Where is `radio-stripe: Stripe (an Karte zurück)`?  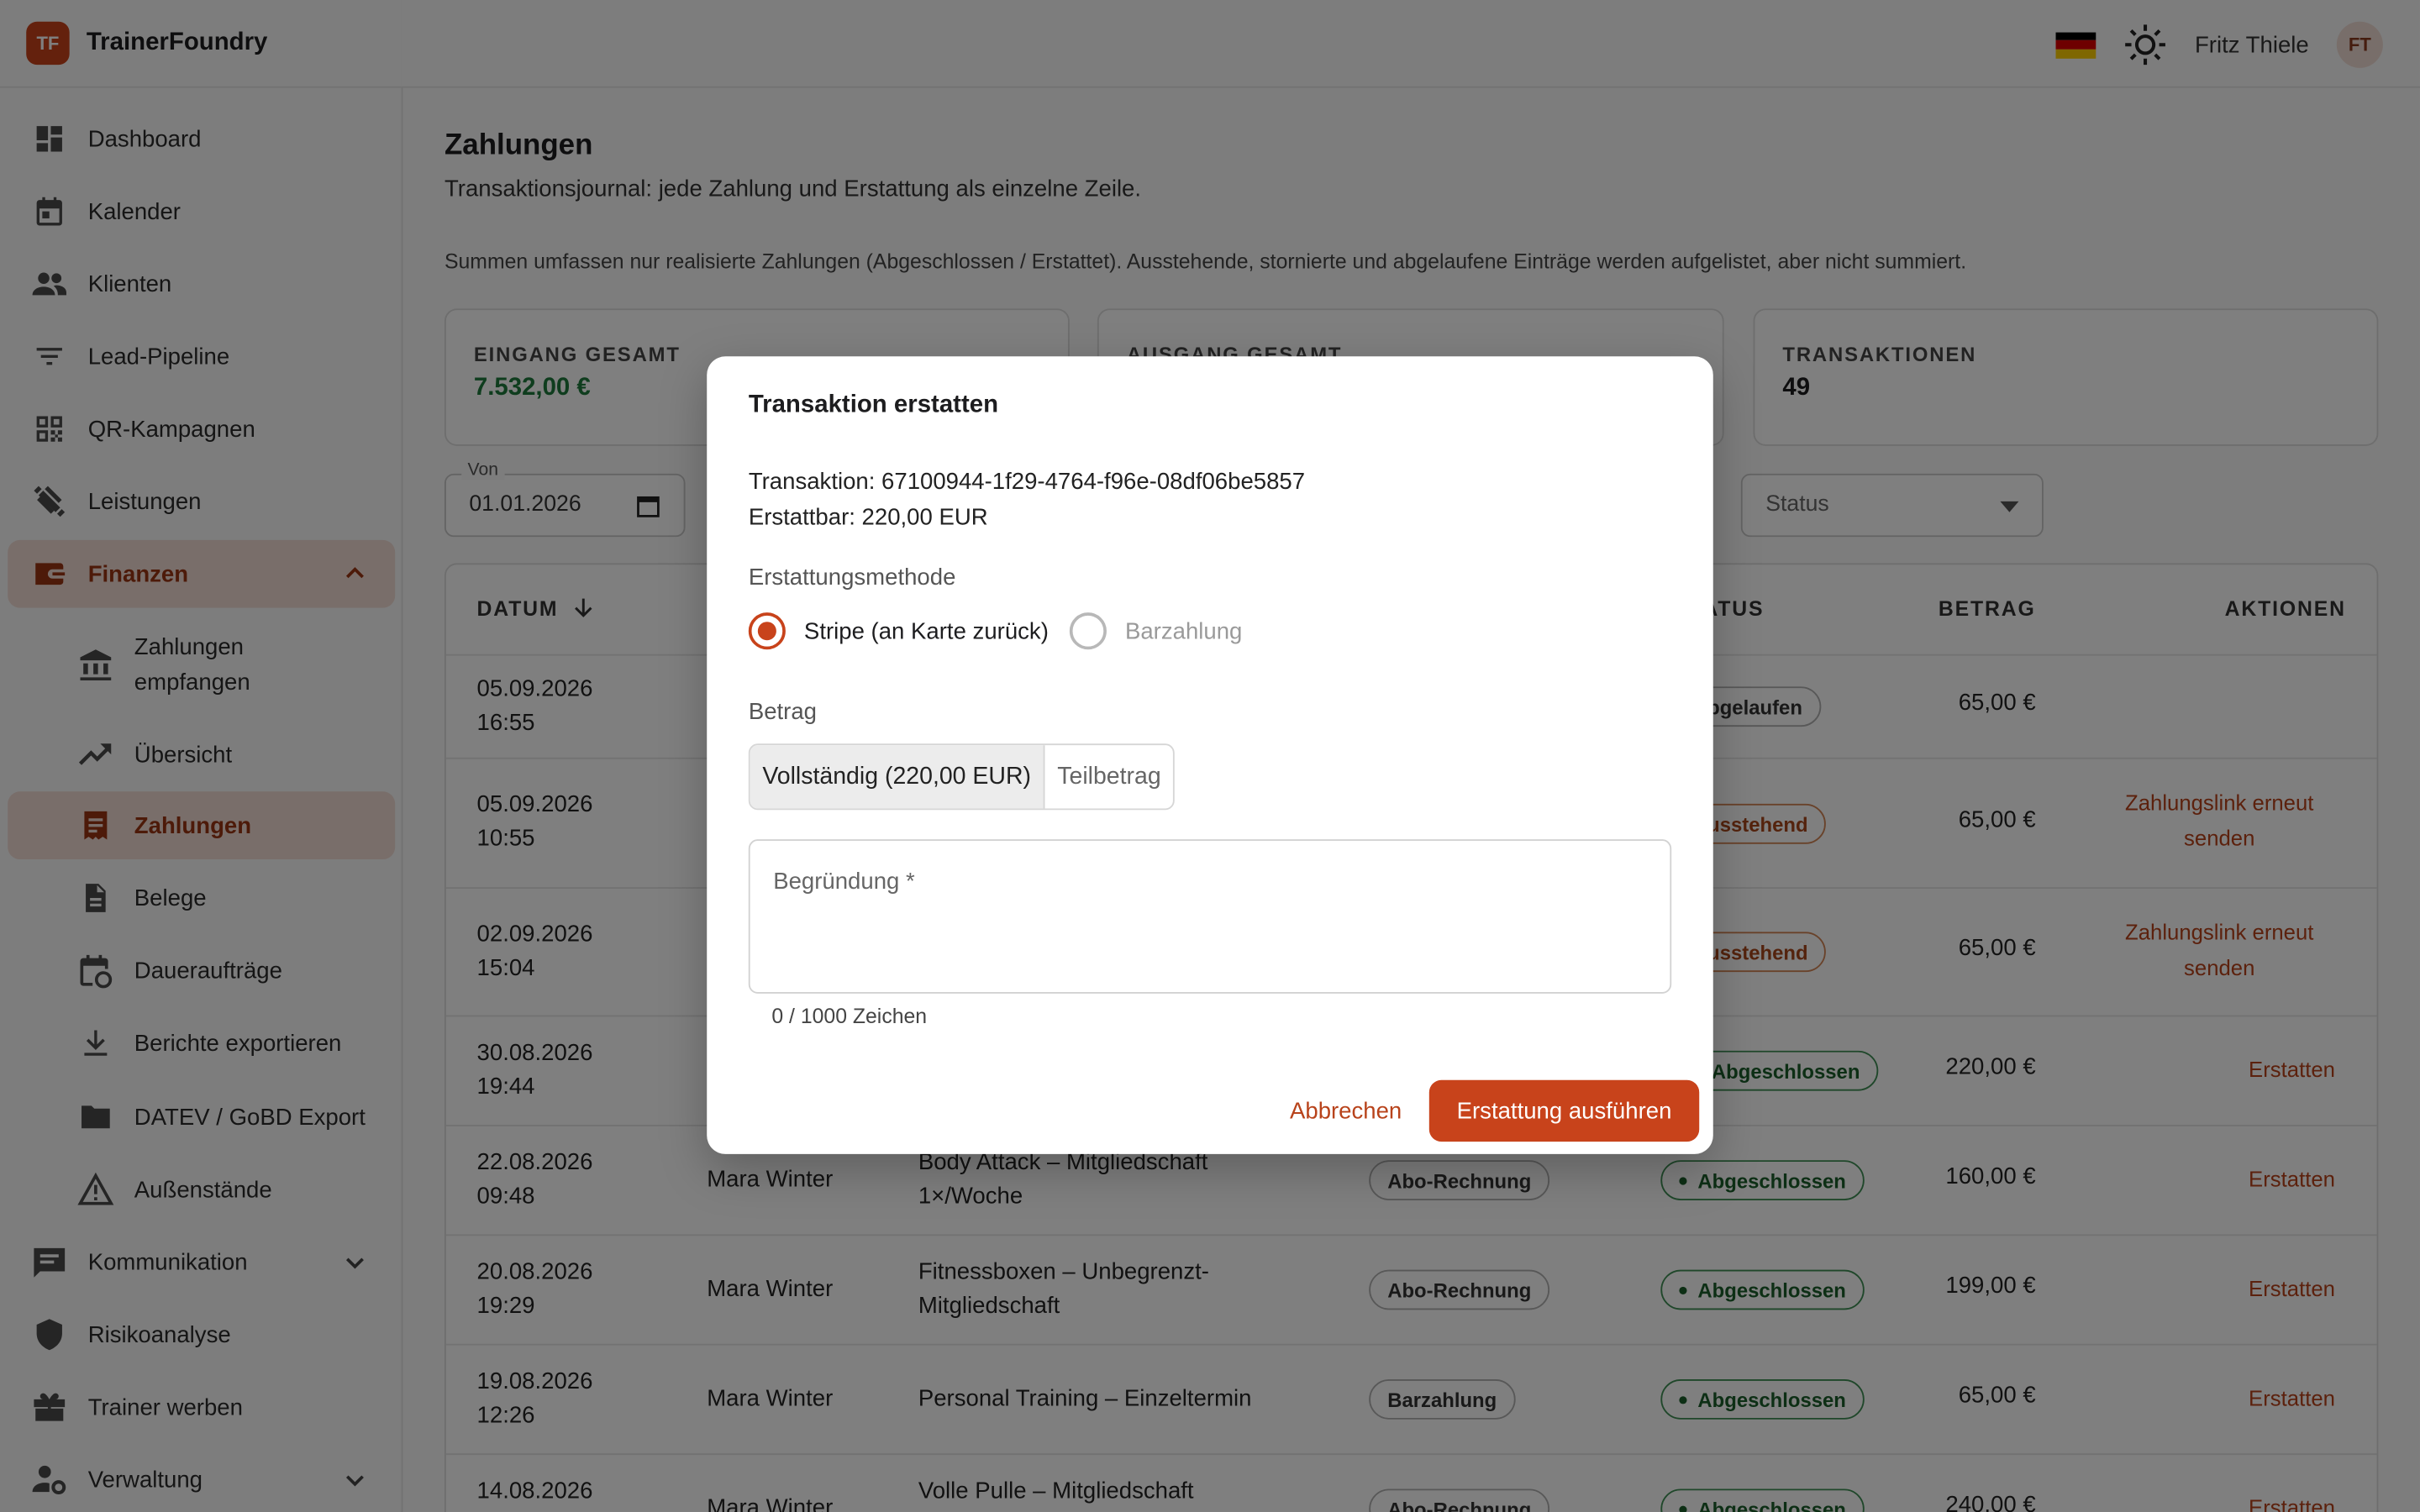 radio-stripe: Stripe (an Karte zurück) is located at coordinates (899, 631).